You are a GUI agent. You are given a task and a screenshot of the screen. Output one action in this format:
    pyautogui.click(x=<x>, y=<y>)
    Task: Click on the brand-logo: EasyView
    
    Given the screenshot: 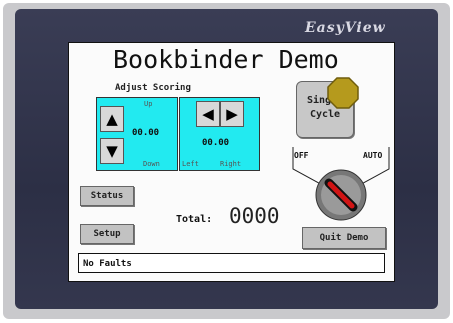 What is the action you would take?
    pyautogui.click(x=345, y=28)
    